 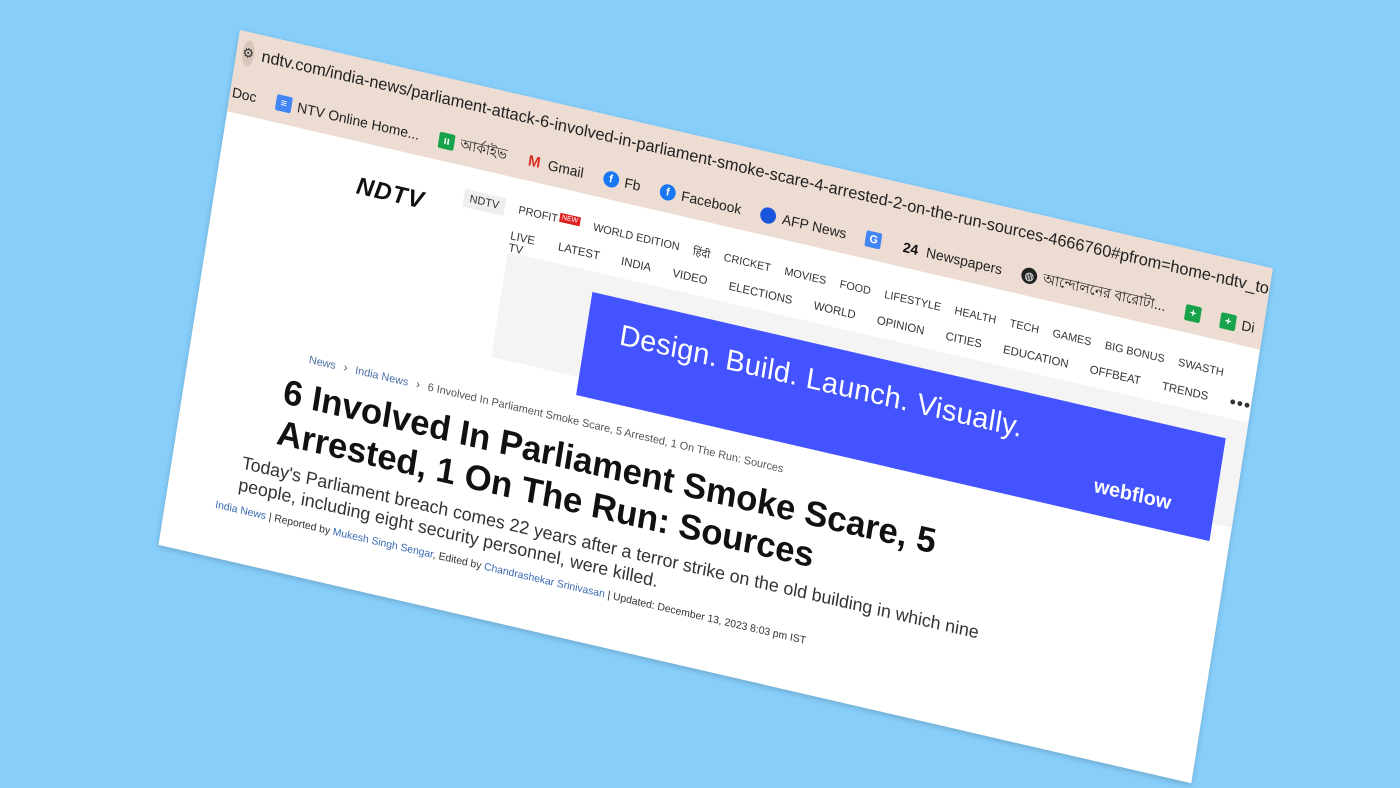 I want to click on translate-icon: G, so click(x=873, y=240).